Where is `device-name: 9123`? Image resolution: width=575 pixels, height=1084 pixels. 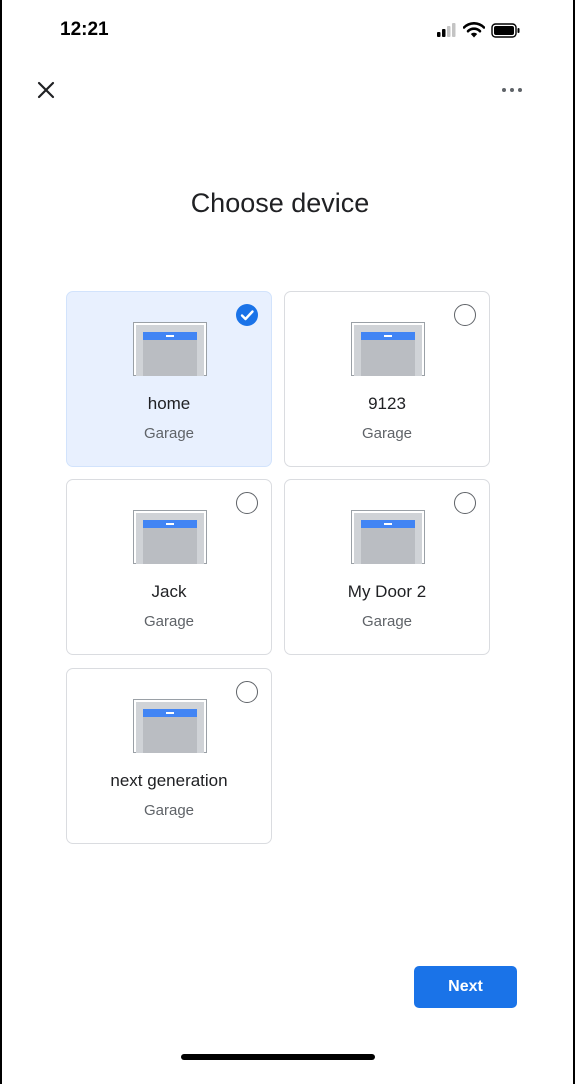
device-name: 9123 is located at coordinates (387, 403).